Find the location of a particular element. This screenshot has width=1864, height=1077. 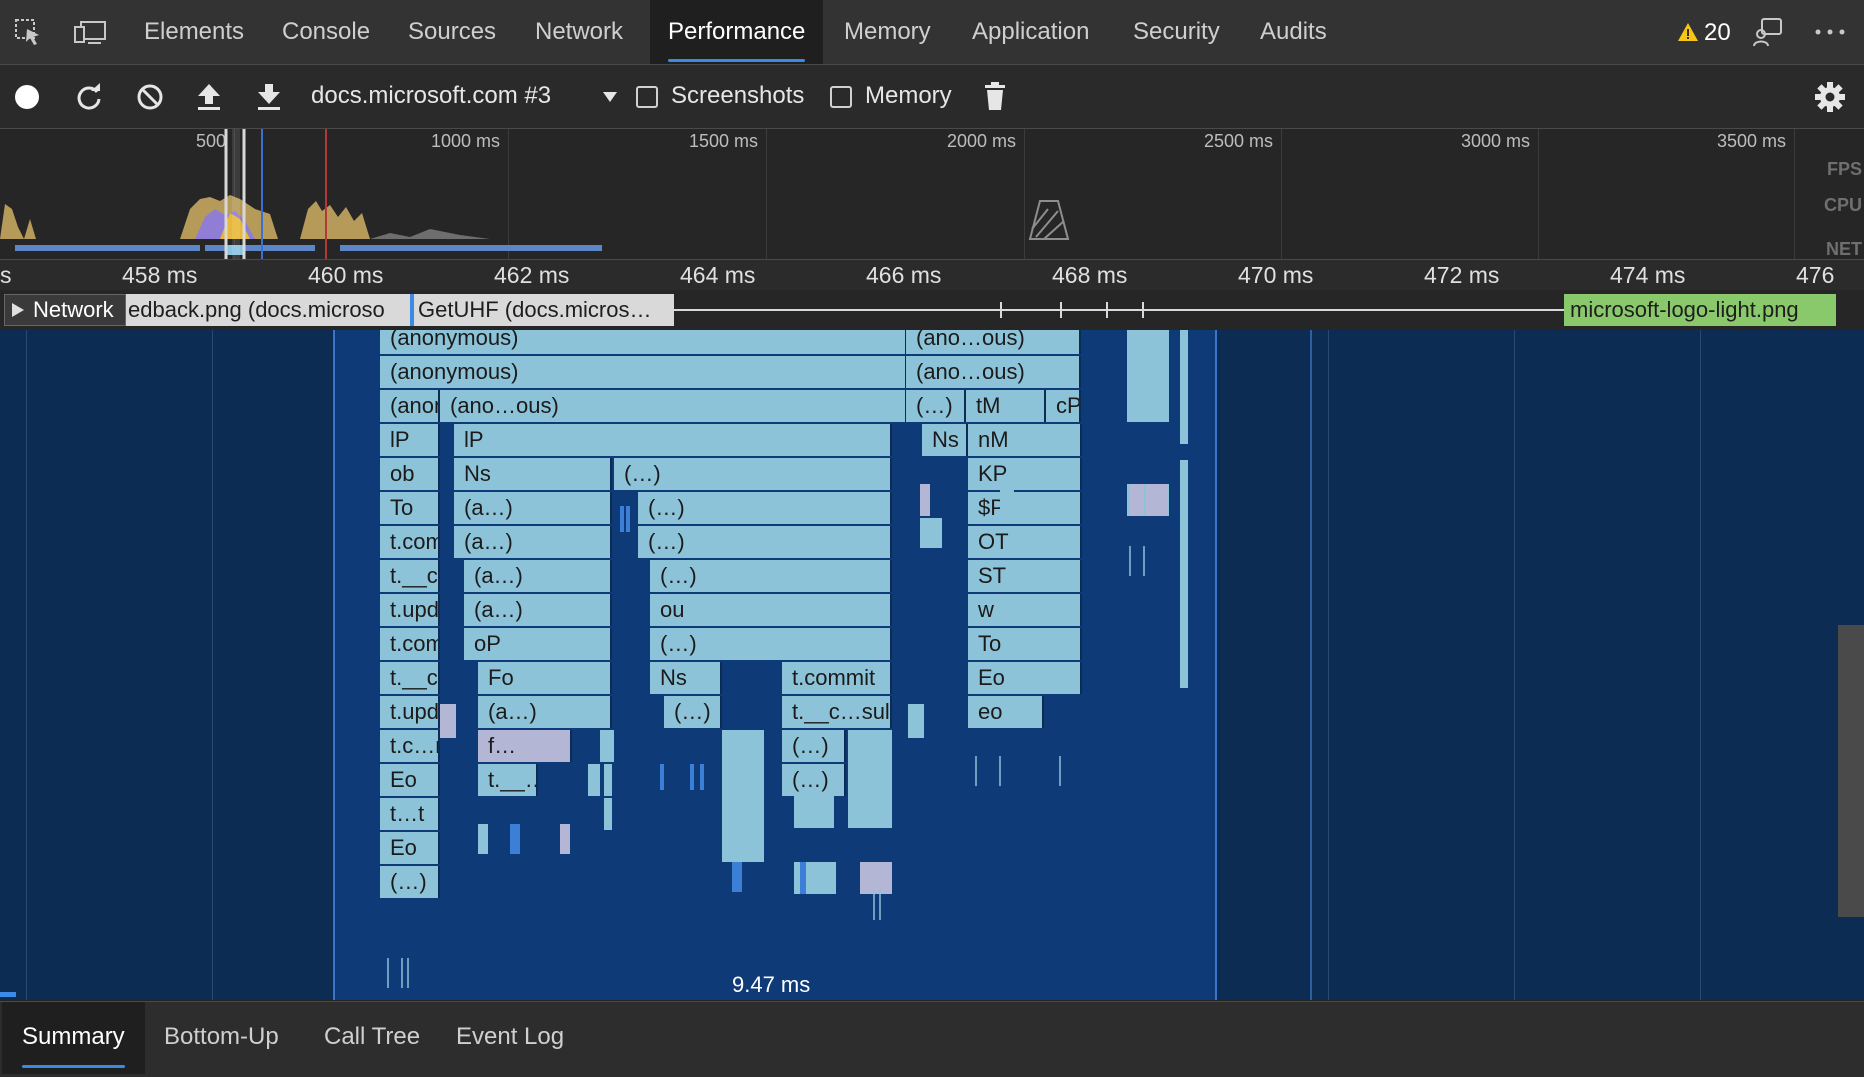

record-icon is located at coordinates (27, 97).